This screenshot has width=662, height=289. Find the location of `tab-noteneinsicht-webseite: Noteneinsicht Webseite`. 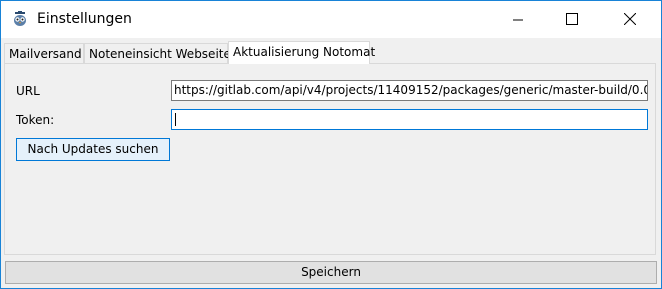

tab-noteneinsicht-webseite: Noteneinsicht Webseite is located at coordinates (157, 53).